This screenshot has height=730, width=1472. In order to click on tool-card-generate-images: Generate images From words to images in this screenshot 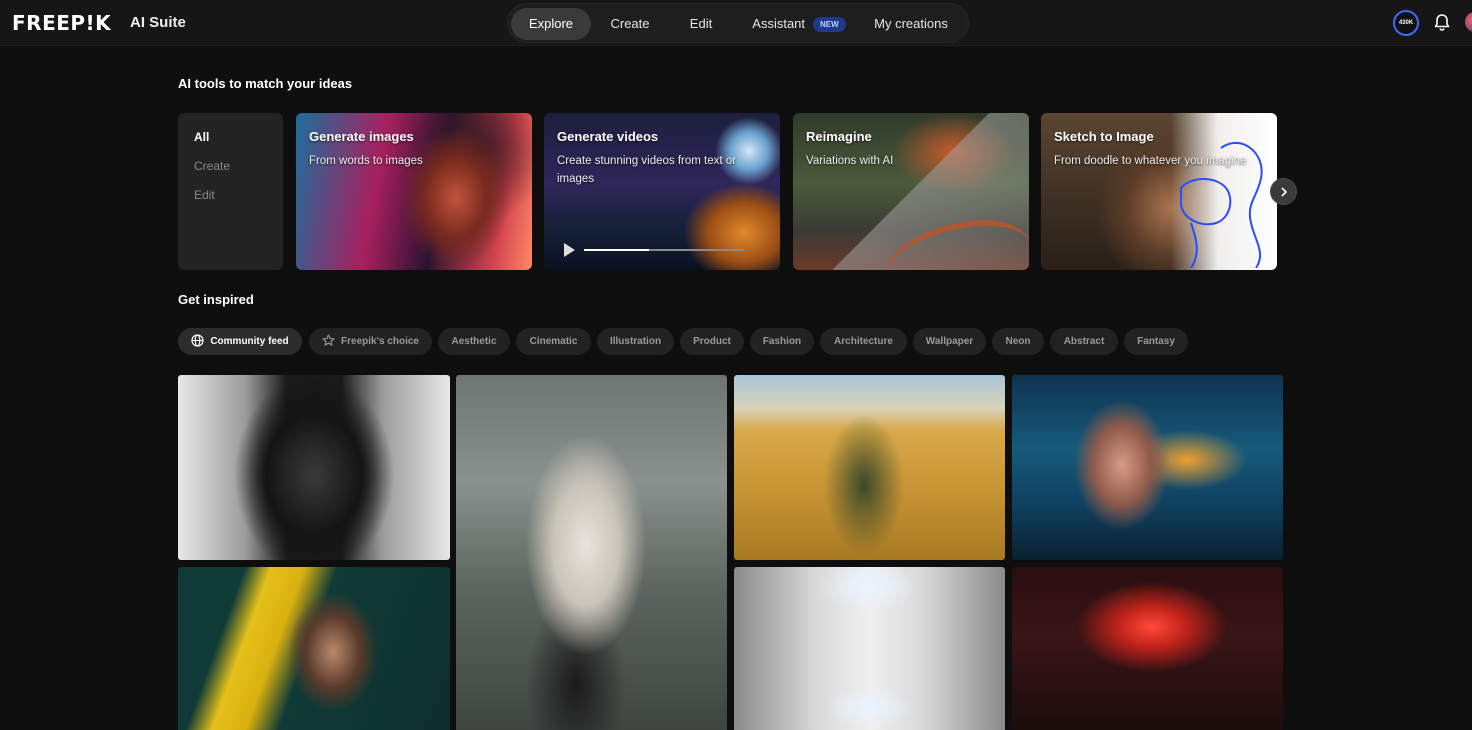, I will do `click(414, 191)`.